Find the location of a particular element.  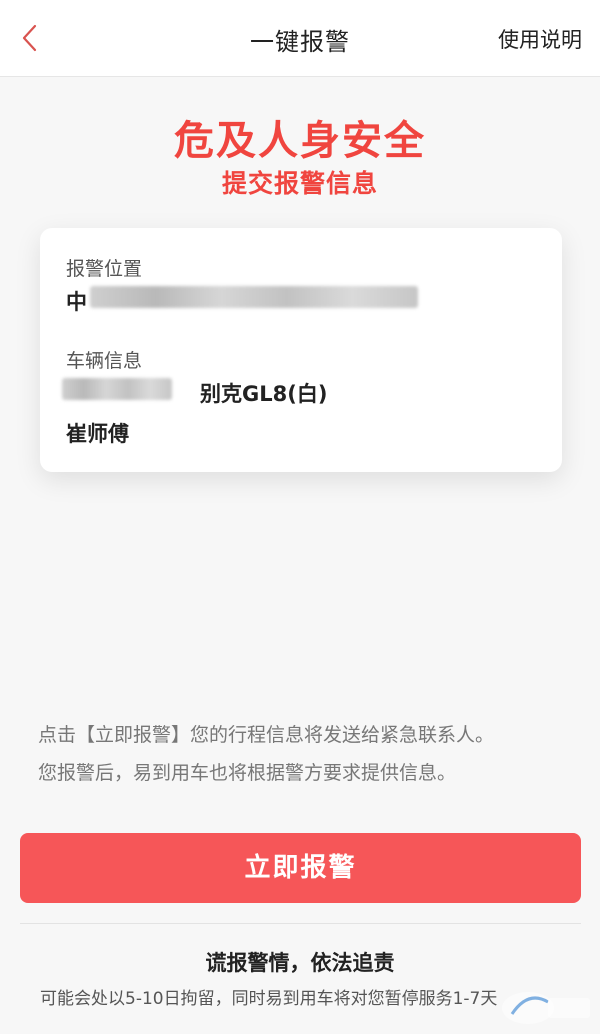

headline-title: 危及人身安全 is located at coordinates (300, 141).